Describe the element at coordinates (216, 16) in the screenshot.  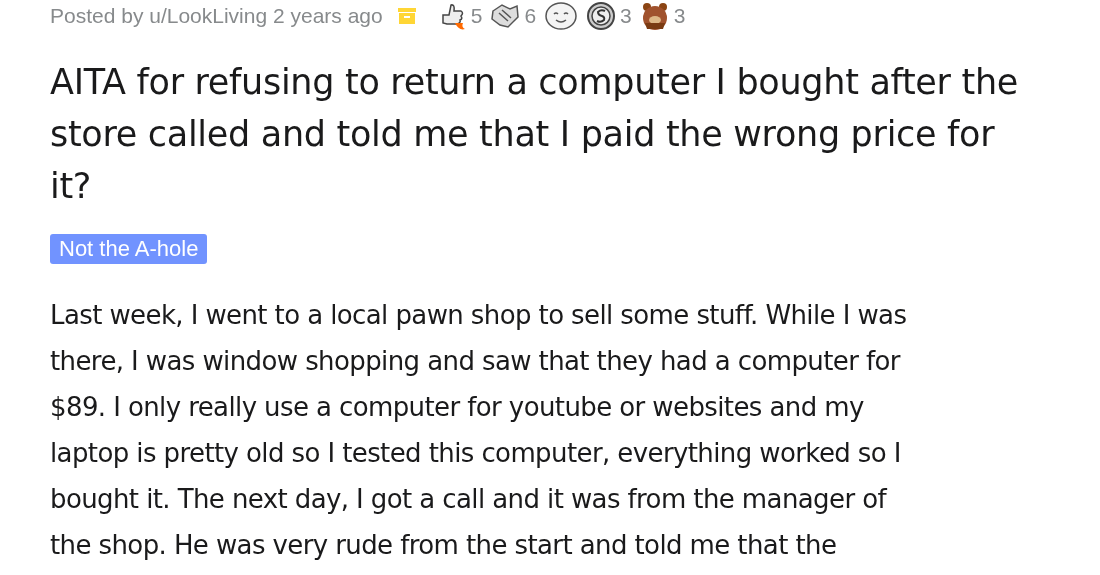
I see `post-meta: Posted by u/LookLiving 2 years ago` at that location.